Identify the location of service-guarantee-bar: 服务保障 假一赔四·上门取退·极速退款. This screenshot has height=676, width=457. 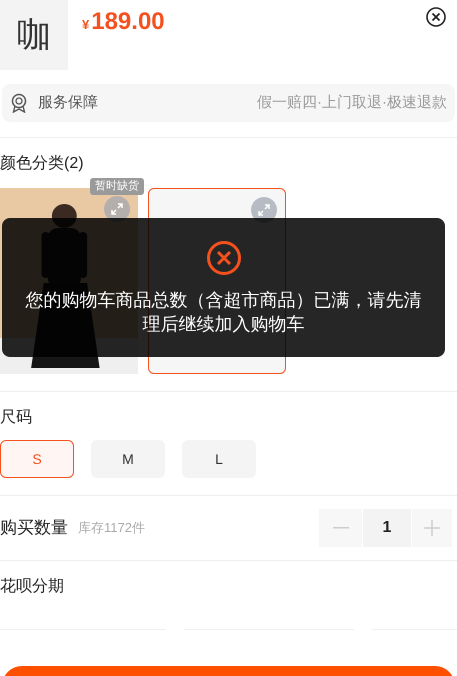
(228, 103).